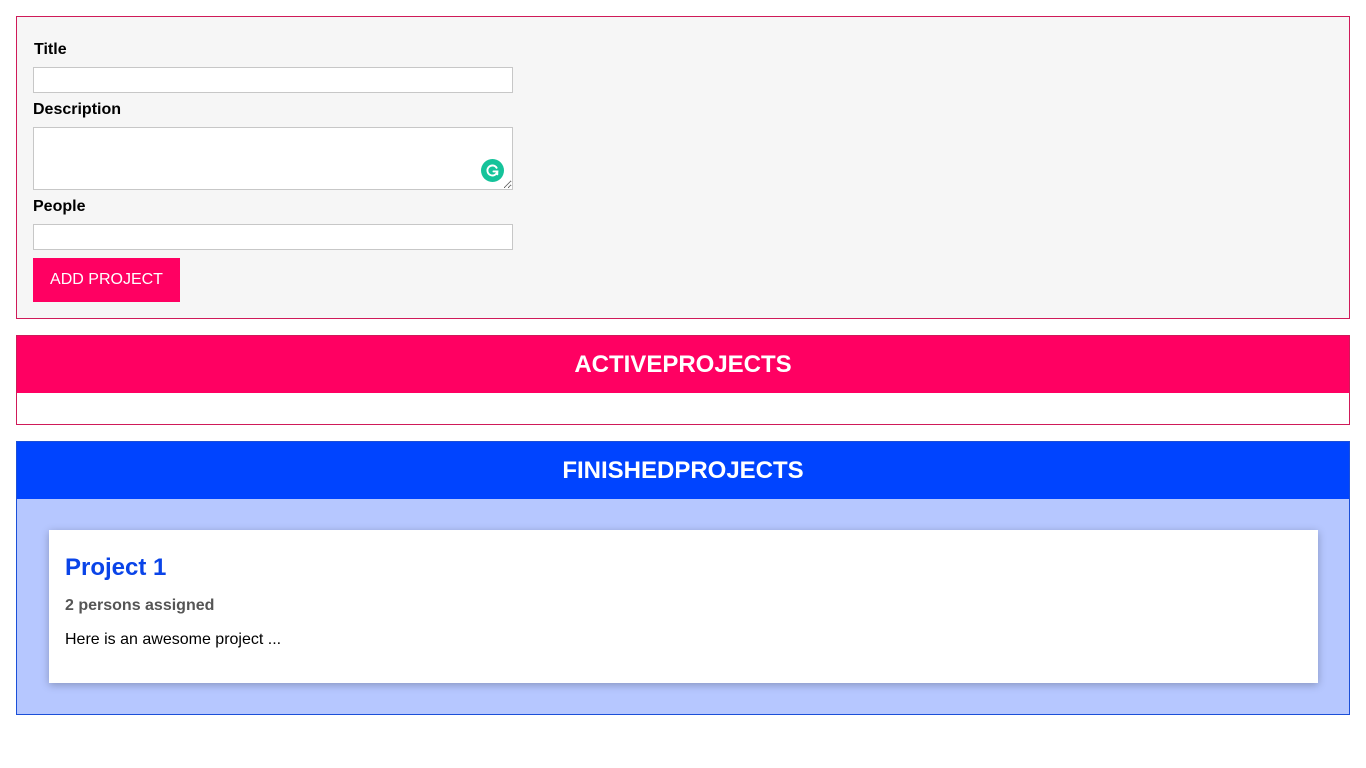  Describe the element at coordinates (59, 206) in the screenshot. I see `people-label: People` at that location.